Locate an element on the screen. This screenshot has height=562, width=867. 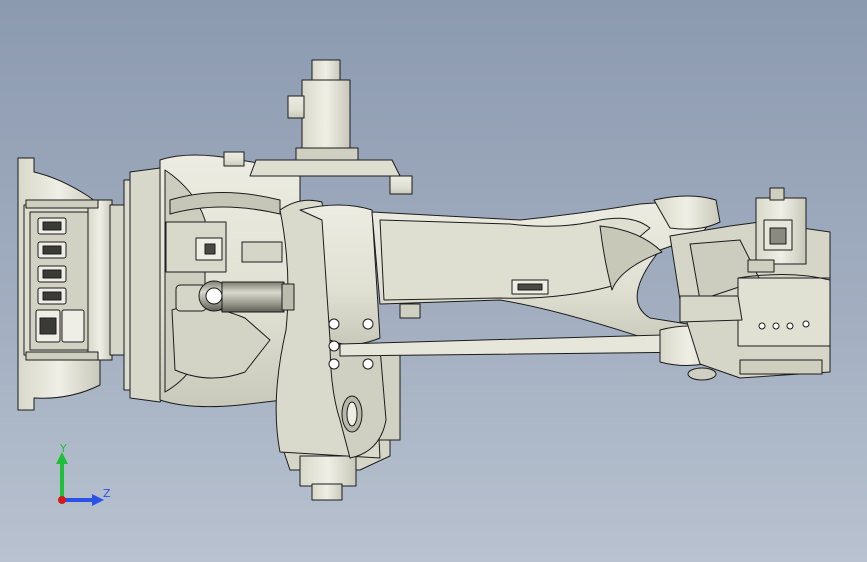
x-axis-origin is located at coordinates (62, 500).